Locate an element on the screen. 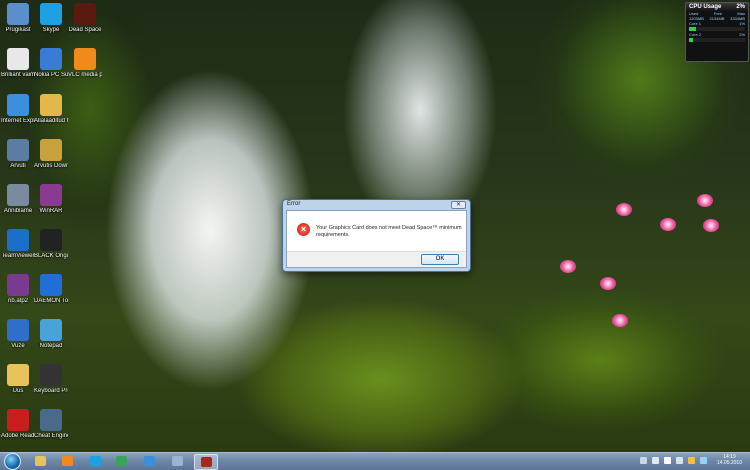 The width and height of the screenshot is (750, 470). core-1-bar is located at coordinates (717, 29).